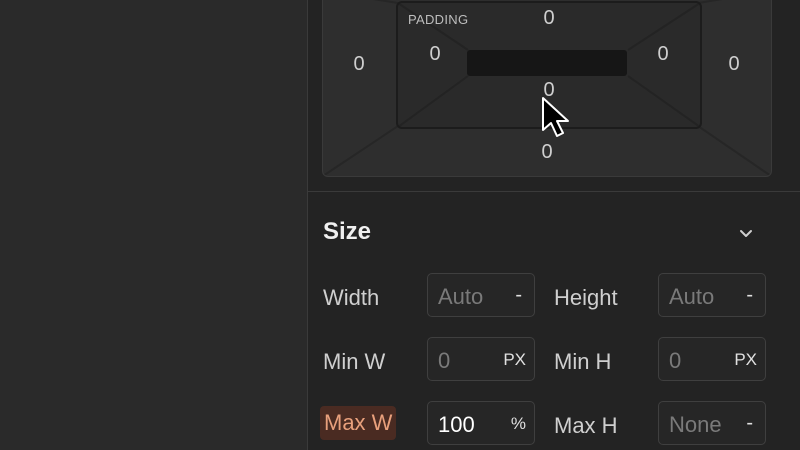 Image resolution: width=800 pixels, height=450 pixels. What do you see at coordinates (734, 64) in the screenshot?
I see `margin-right-value: 0` at bounding box center [734, 64].